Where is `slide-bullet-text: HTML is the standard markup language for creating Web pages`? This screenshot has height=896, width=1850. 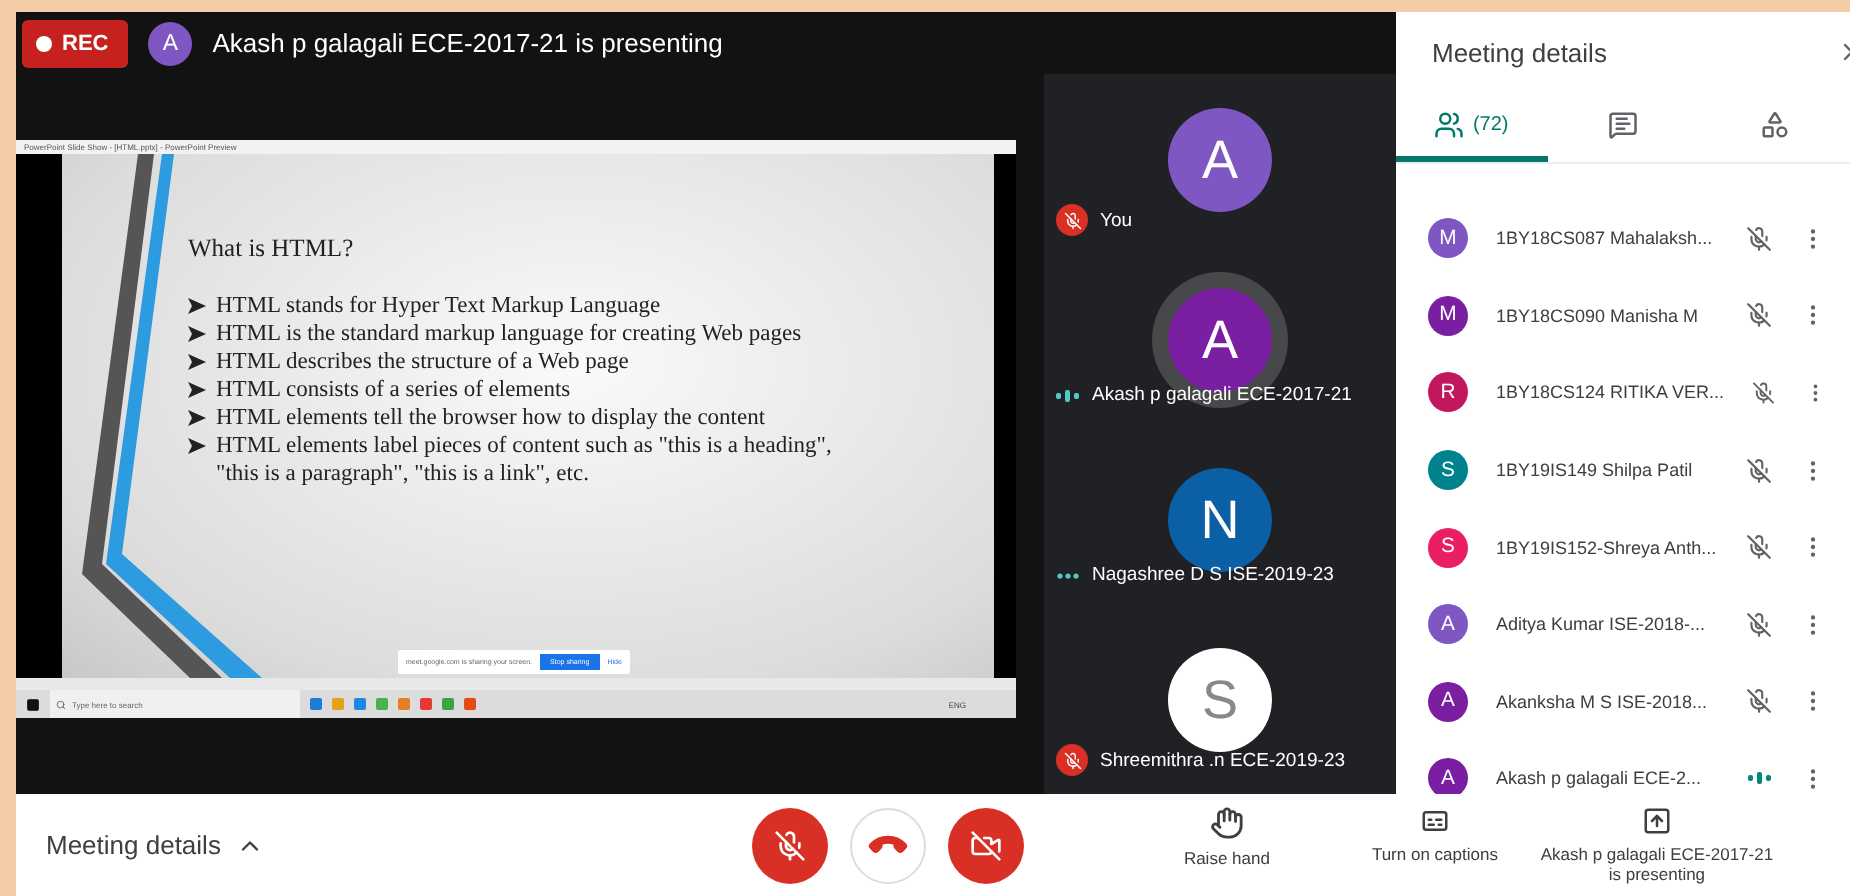 slide-bullet-text: HTML is the standard markup language for creating Web pages is located at coordinates (509, 334).